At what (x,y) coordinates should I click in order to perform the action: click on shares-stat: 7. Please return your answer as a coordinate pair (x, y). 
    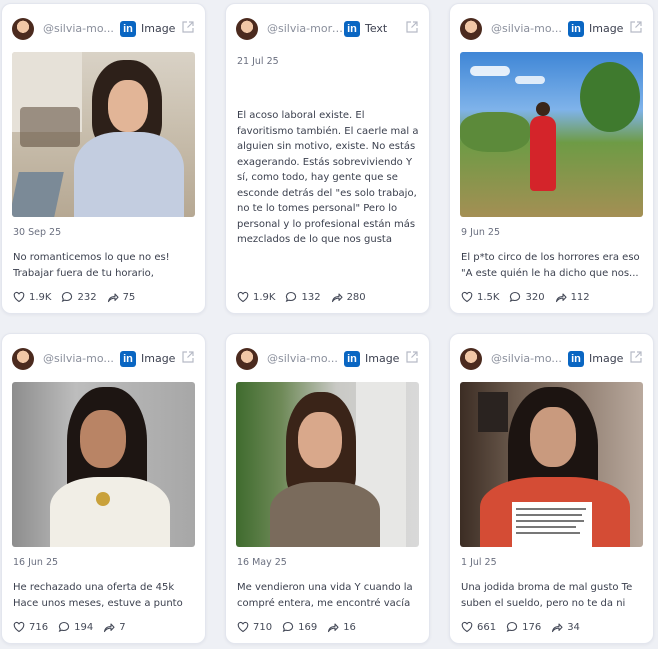
    Looking at the image, I should click on (114, 627).